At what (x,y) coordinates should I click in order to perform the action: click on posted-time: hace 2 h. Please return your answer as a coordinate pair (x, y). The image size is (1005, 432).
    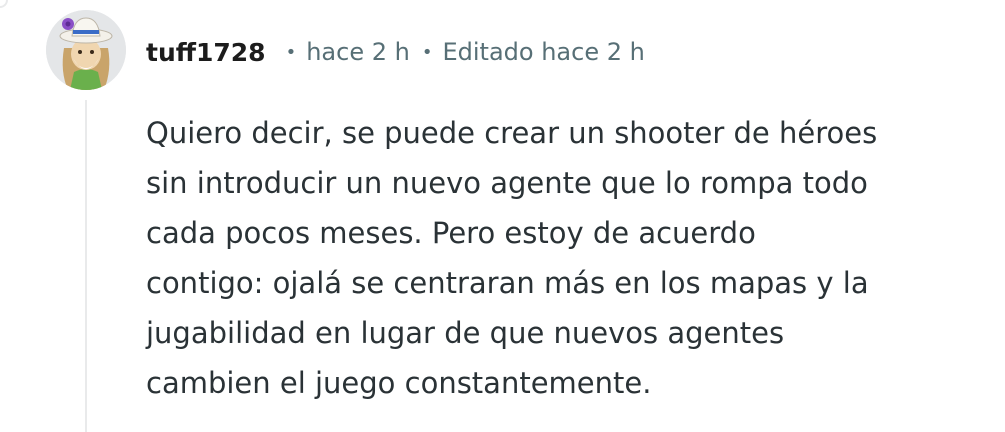
    Looking at the image, I should click on (358, 52).